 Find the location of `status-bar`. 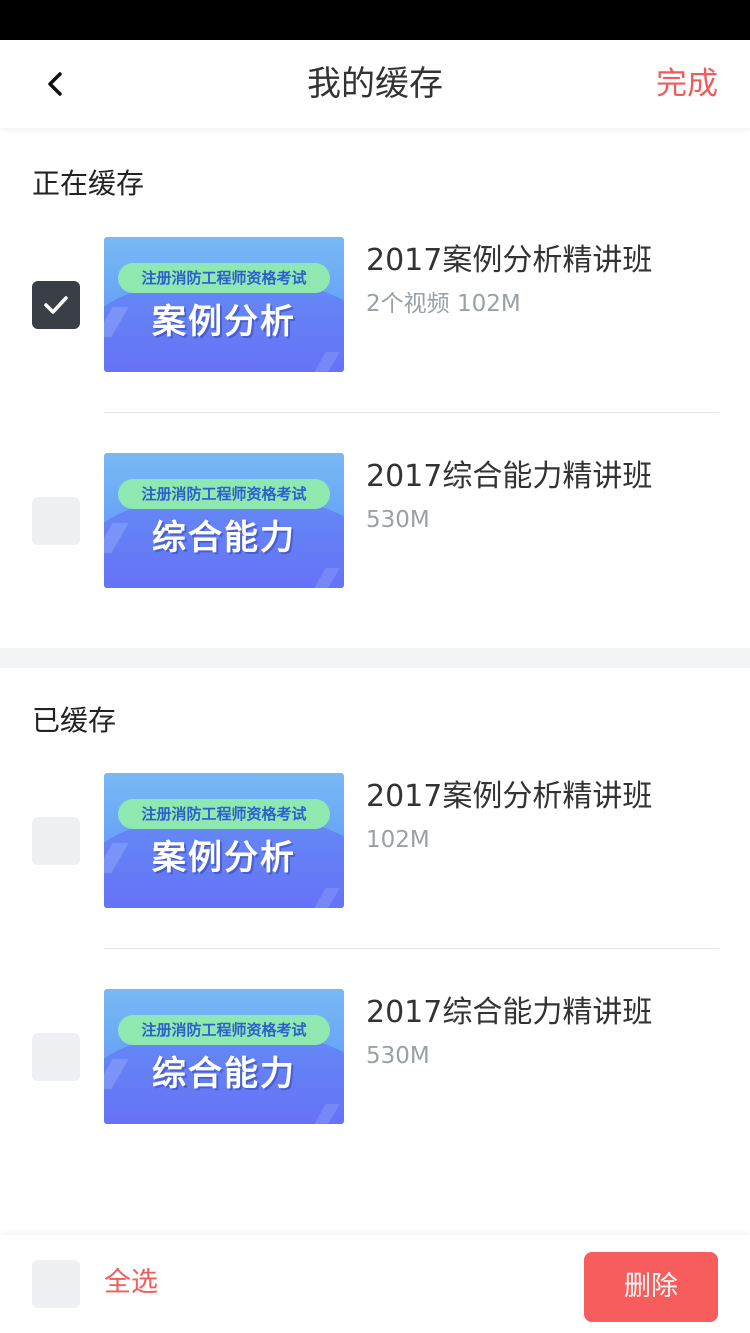

status-bar is located at coordinates (375, 20).